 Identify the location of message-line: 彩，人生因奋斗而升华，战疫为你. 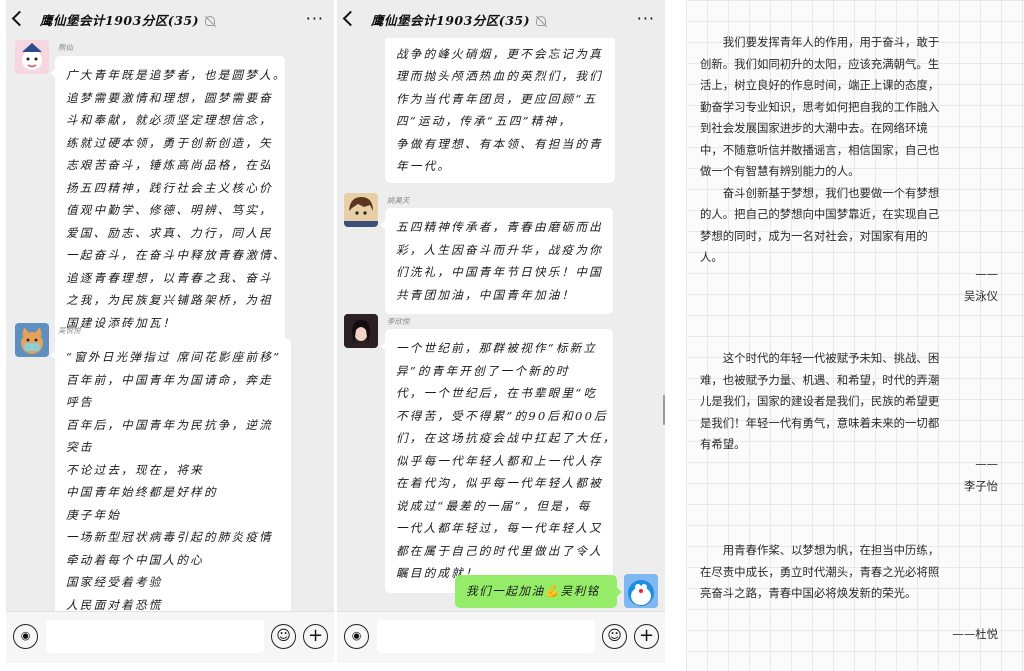
(499, 249).